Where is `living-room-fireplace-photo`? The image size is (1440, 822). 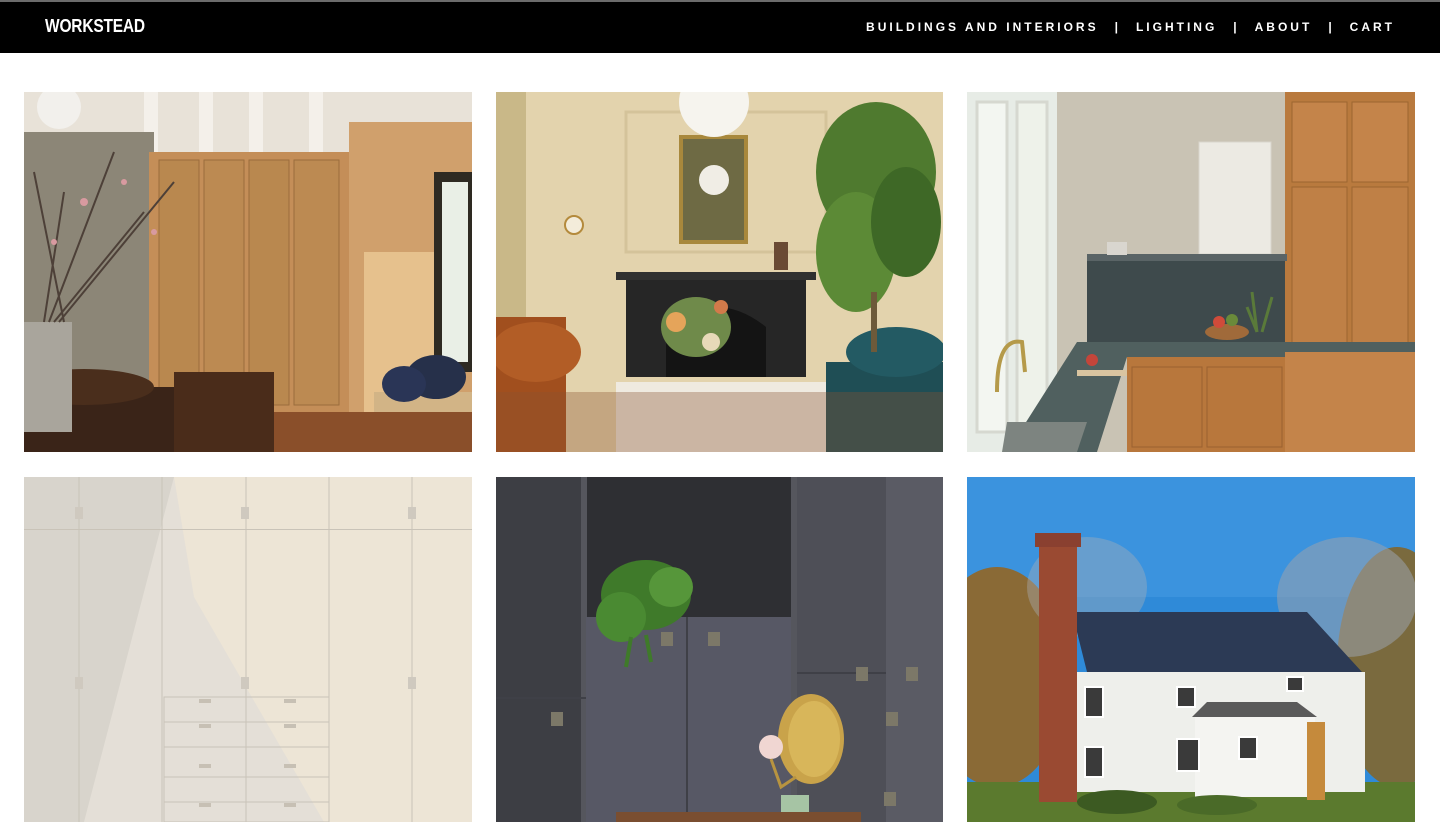
living-room-fireplace-photo is located at coordinates (719, 272).